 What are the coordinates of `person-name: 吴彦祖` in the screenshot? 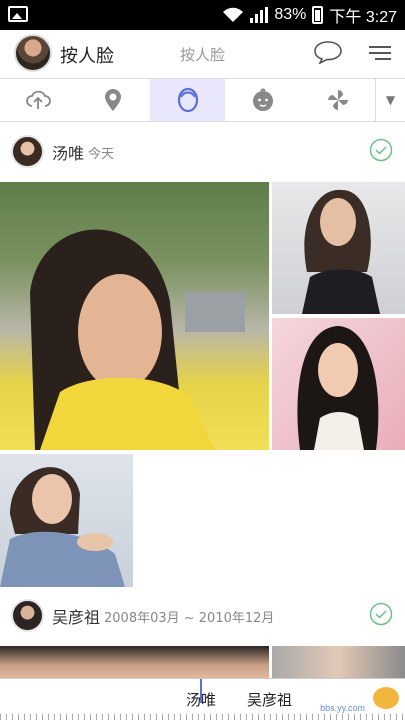 It's located at (76, 617).